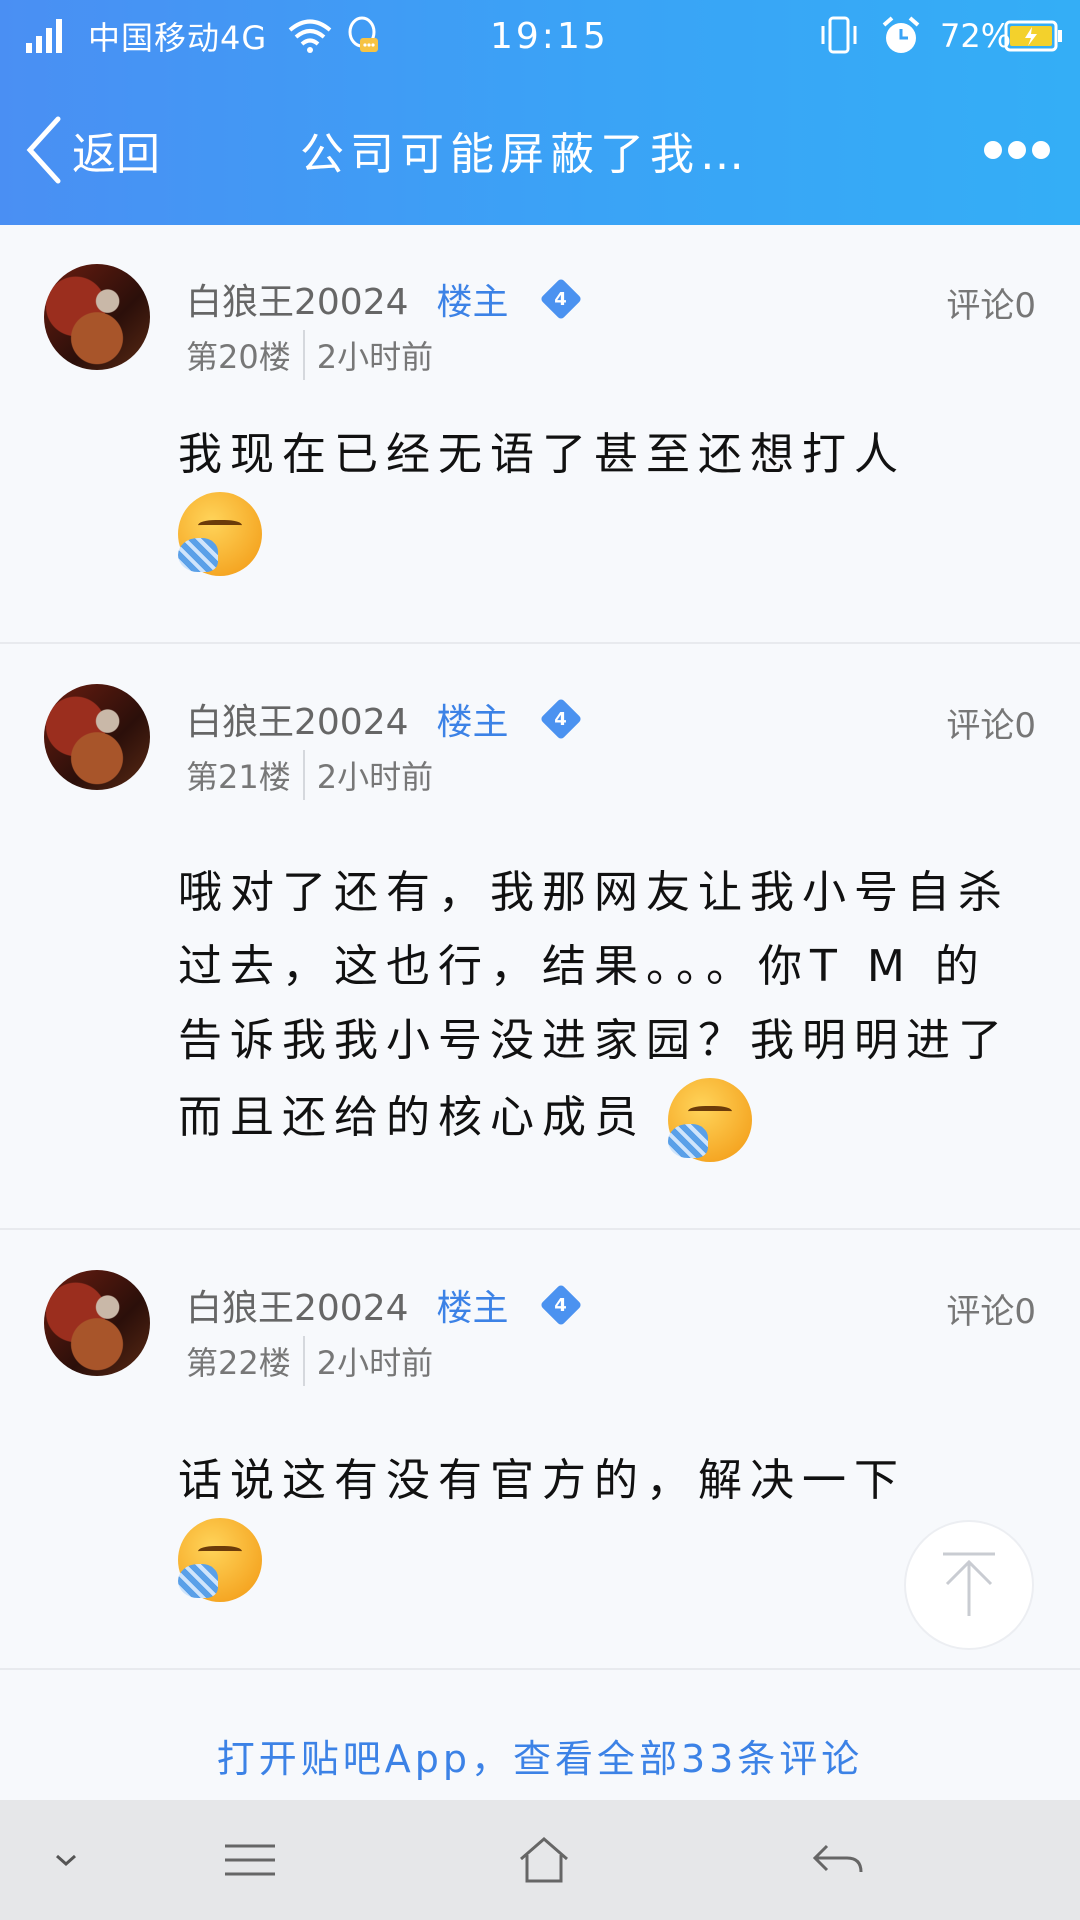  I want to click on home-button, so click(544, 1860).